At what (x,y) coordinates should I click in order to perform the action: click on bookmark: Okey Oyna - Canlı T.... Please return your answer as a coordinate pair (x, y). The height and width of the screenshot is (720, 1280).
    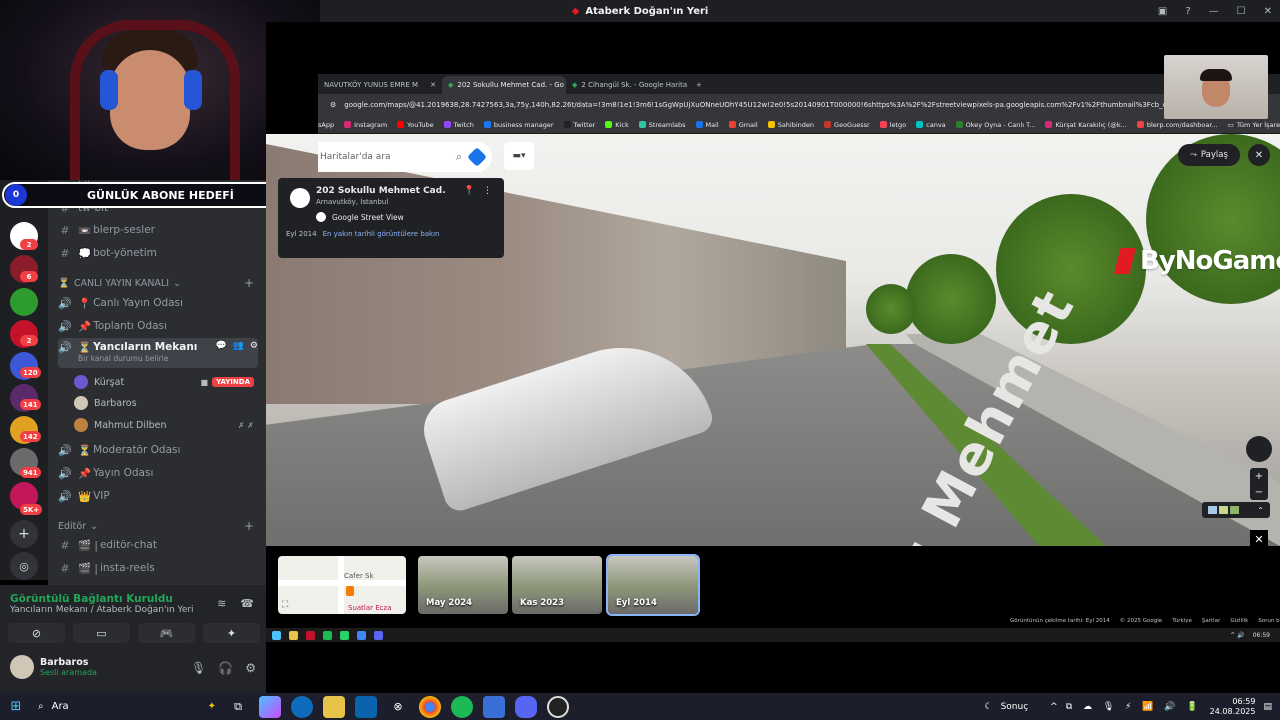
    Looking at the image, I should click on (995, 125).